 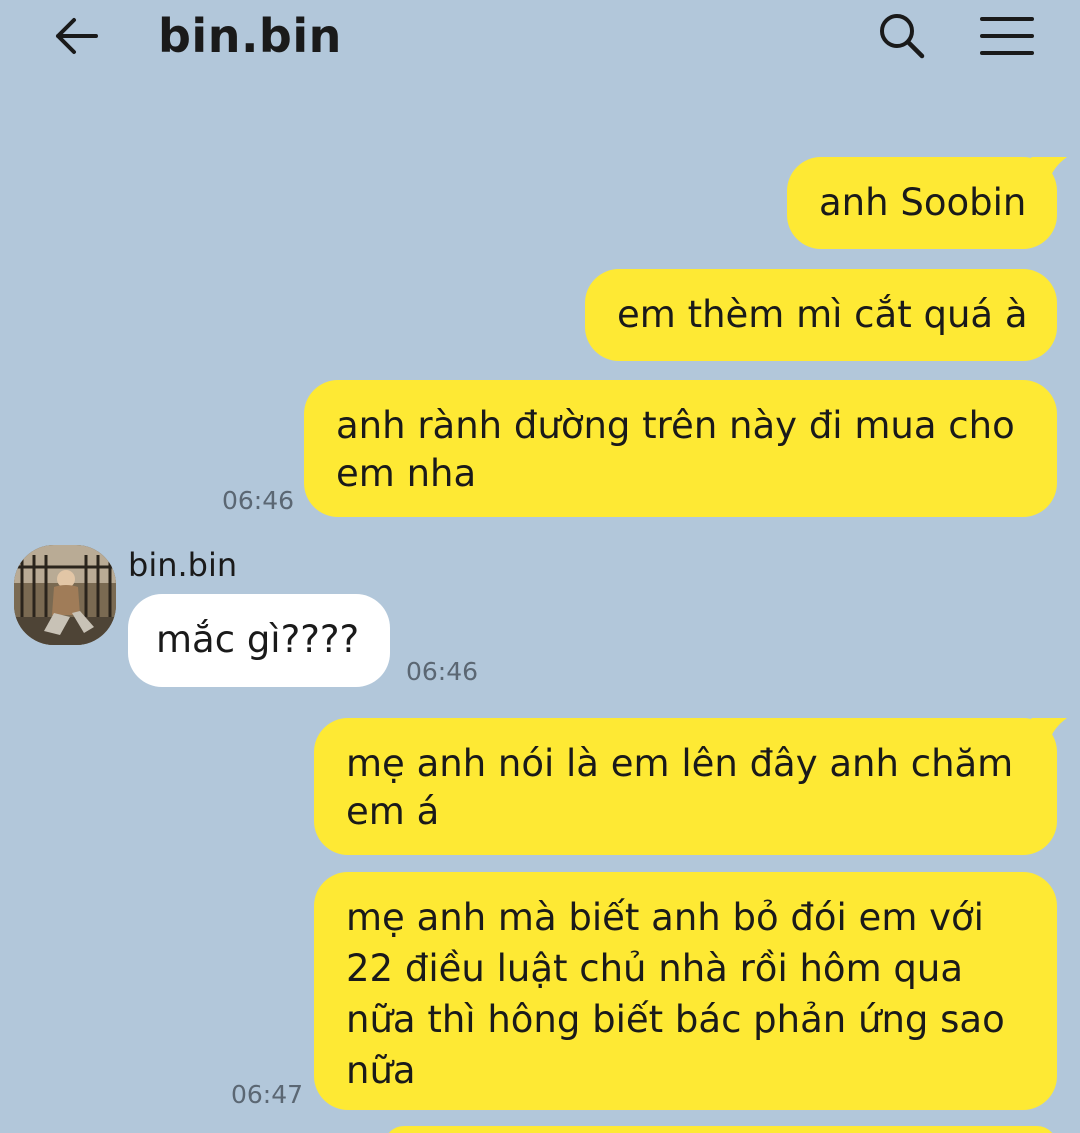 I want to click on sender-name: bin.bin, so click(x=183, y=565).